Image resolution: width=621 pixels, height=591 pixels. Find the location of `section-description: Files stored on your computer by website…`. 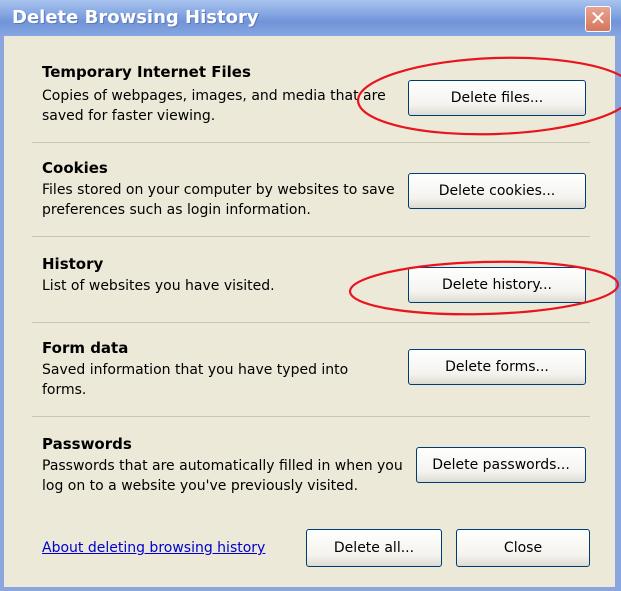

section-description: Files stored on your computer by website… is located at coordinates (218, 200).